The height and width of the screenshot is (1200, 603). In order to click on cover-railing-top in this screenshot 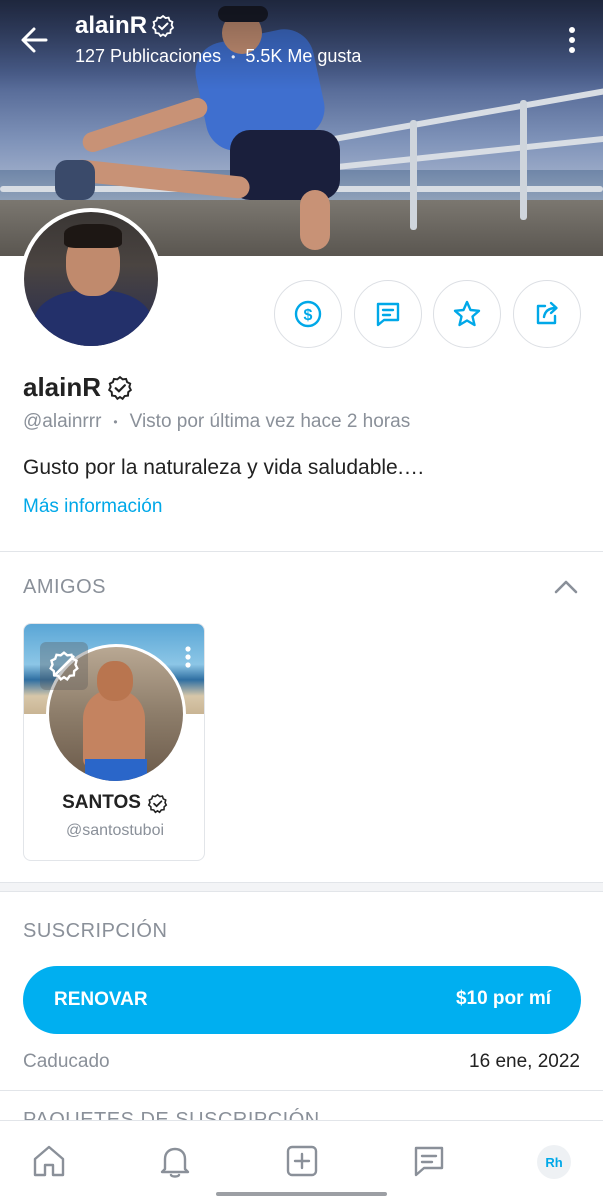, I will do `click(467, 115)`.